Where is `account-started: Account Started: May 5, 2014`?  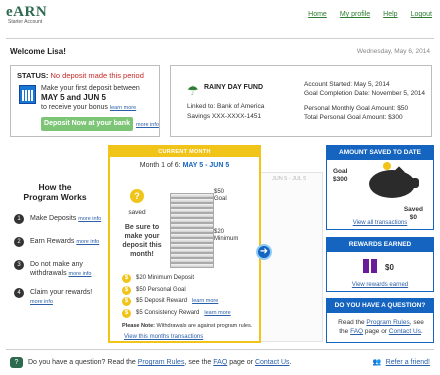 account-started: Account Started: May 5, 2014 is located at coordinates (347, 84).